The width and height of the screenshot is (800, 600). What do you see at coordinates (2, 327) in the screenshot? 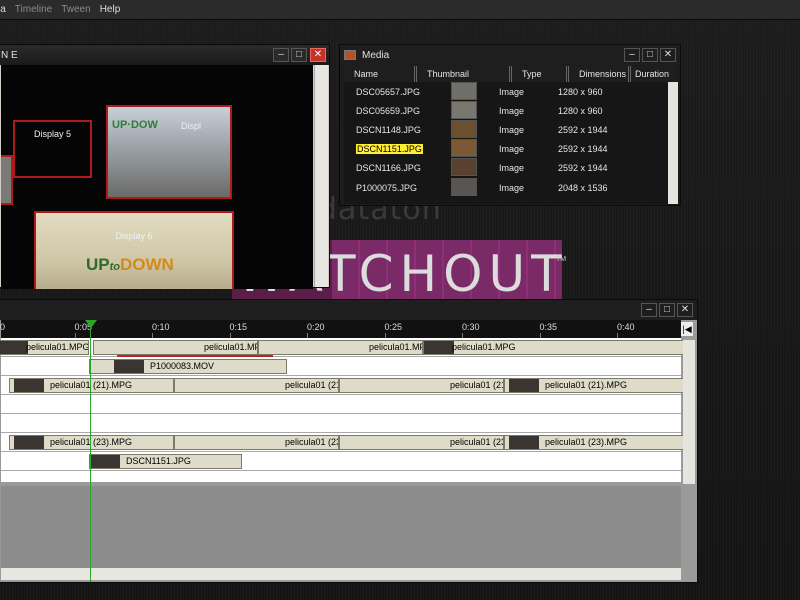
I see `ruler-tick-label: 00` at bounding box center [2, 327].